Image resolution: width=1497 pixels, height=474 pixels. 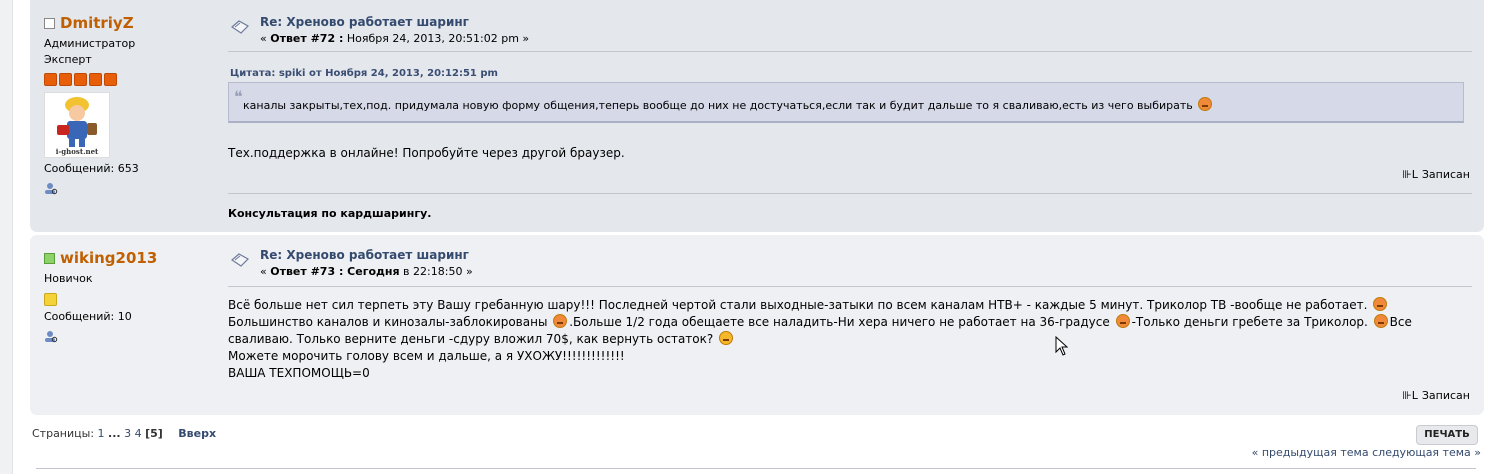 What do you see at coordinates (129, 296) in the screenshot?
I see `poster-info: wiking2013 Новичок Сообщений: 10` at bounding box center [129, 296].